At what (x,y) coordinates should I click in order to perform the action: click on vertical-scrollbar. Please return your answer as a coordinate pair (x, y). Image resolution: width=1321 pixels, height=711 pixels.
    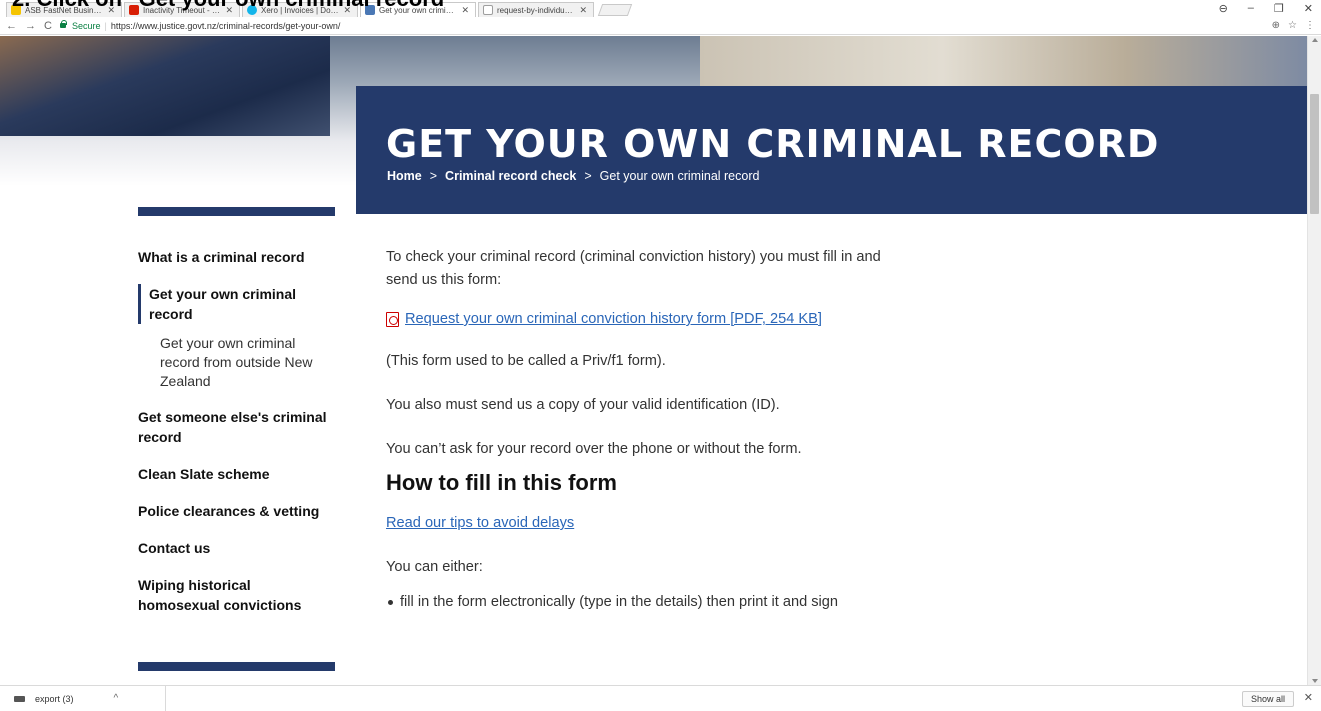
    Looking at the image, I should click on (1314, 360).